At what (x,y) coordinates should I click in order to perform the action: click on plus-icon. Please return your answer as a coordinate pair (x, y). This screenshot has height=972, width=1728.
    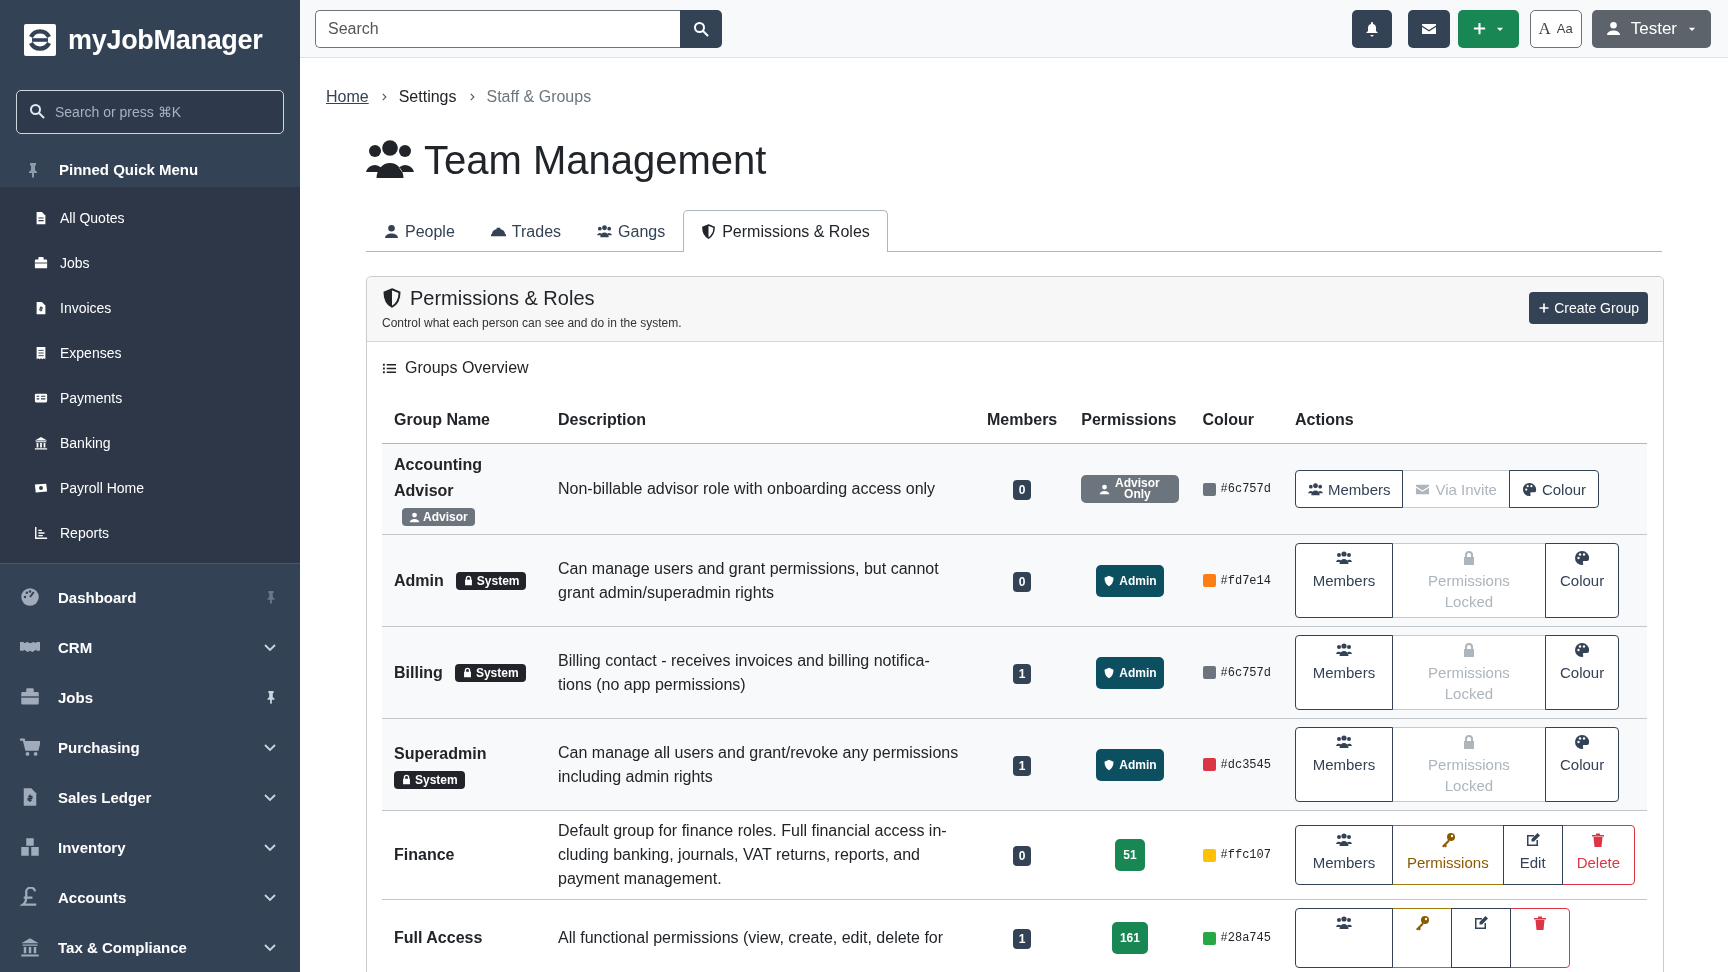
    Looking at the image, I should click on (1544, 308).